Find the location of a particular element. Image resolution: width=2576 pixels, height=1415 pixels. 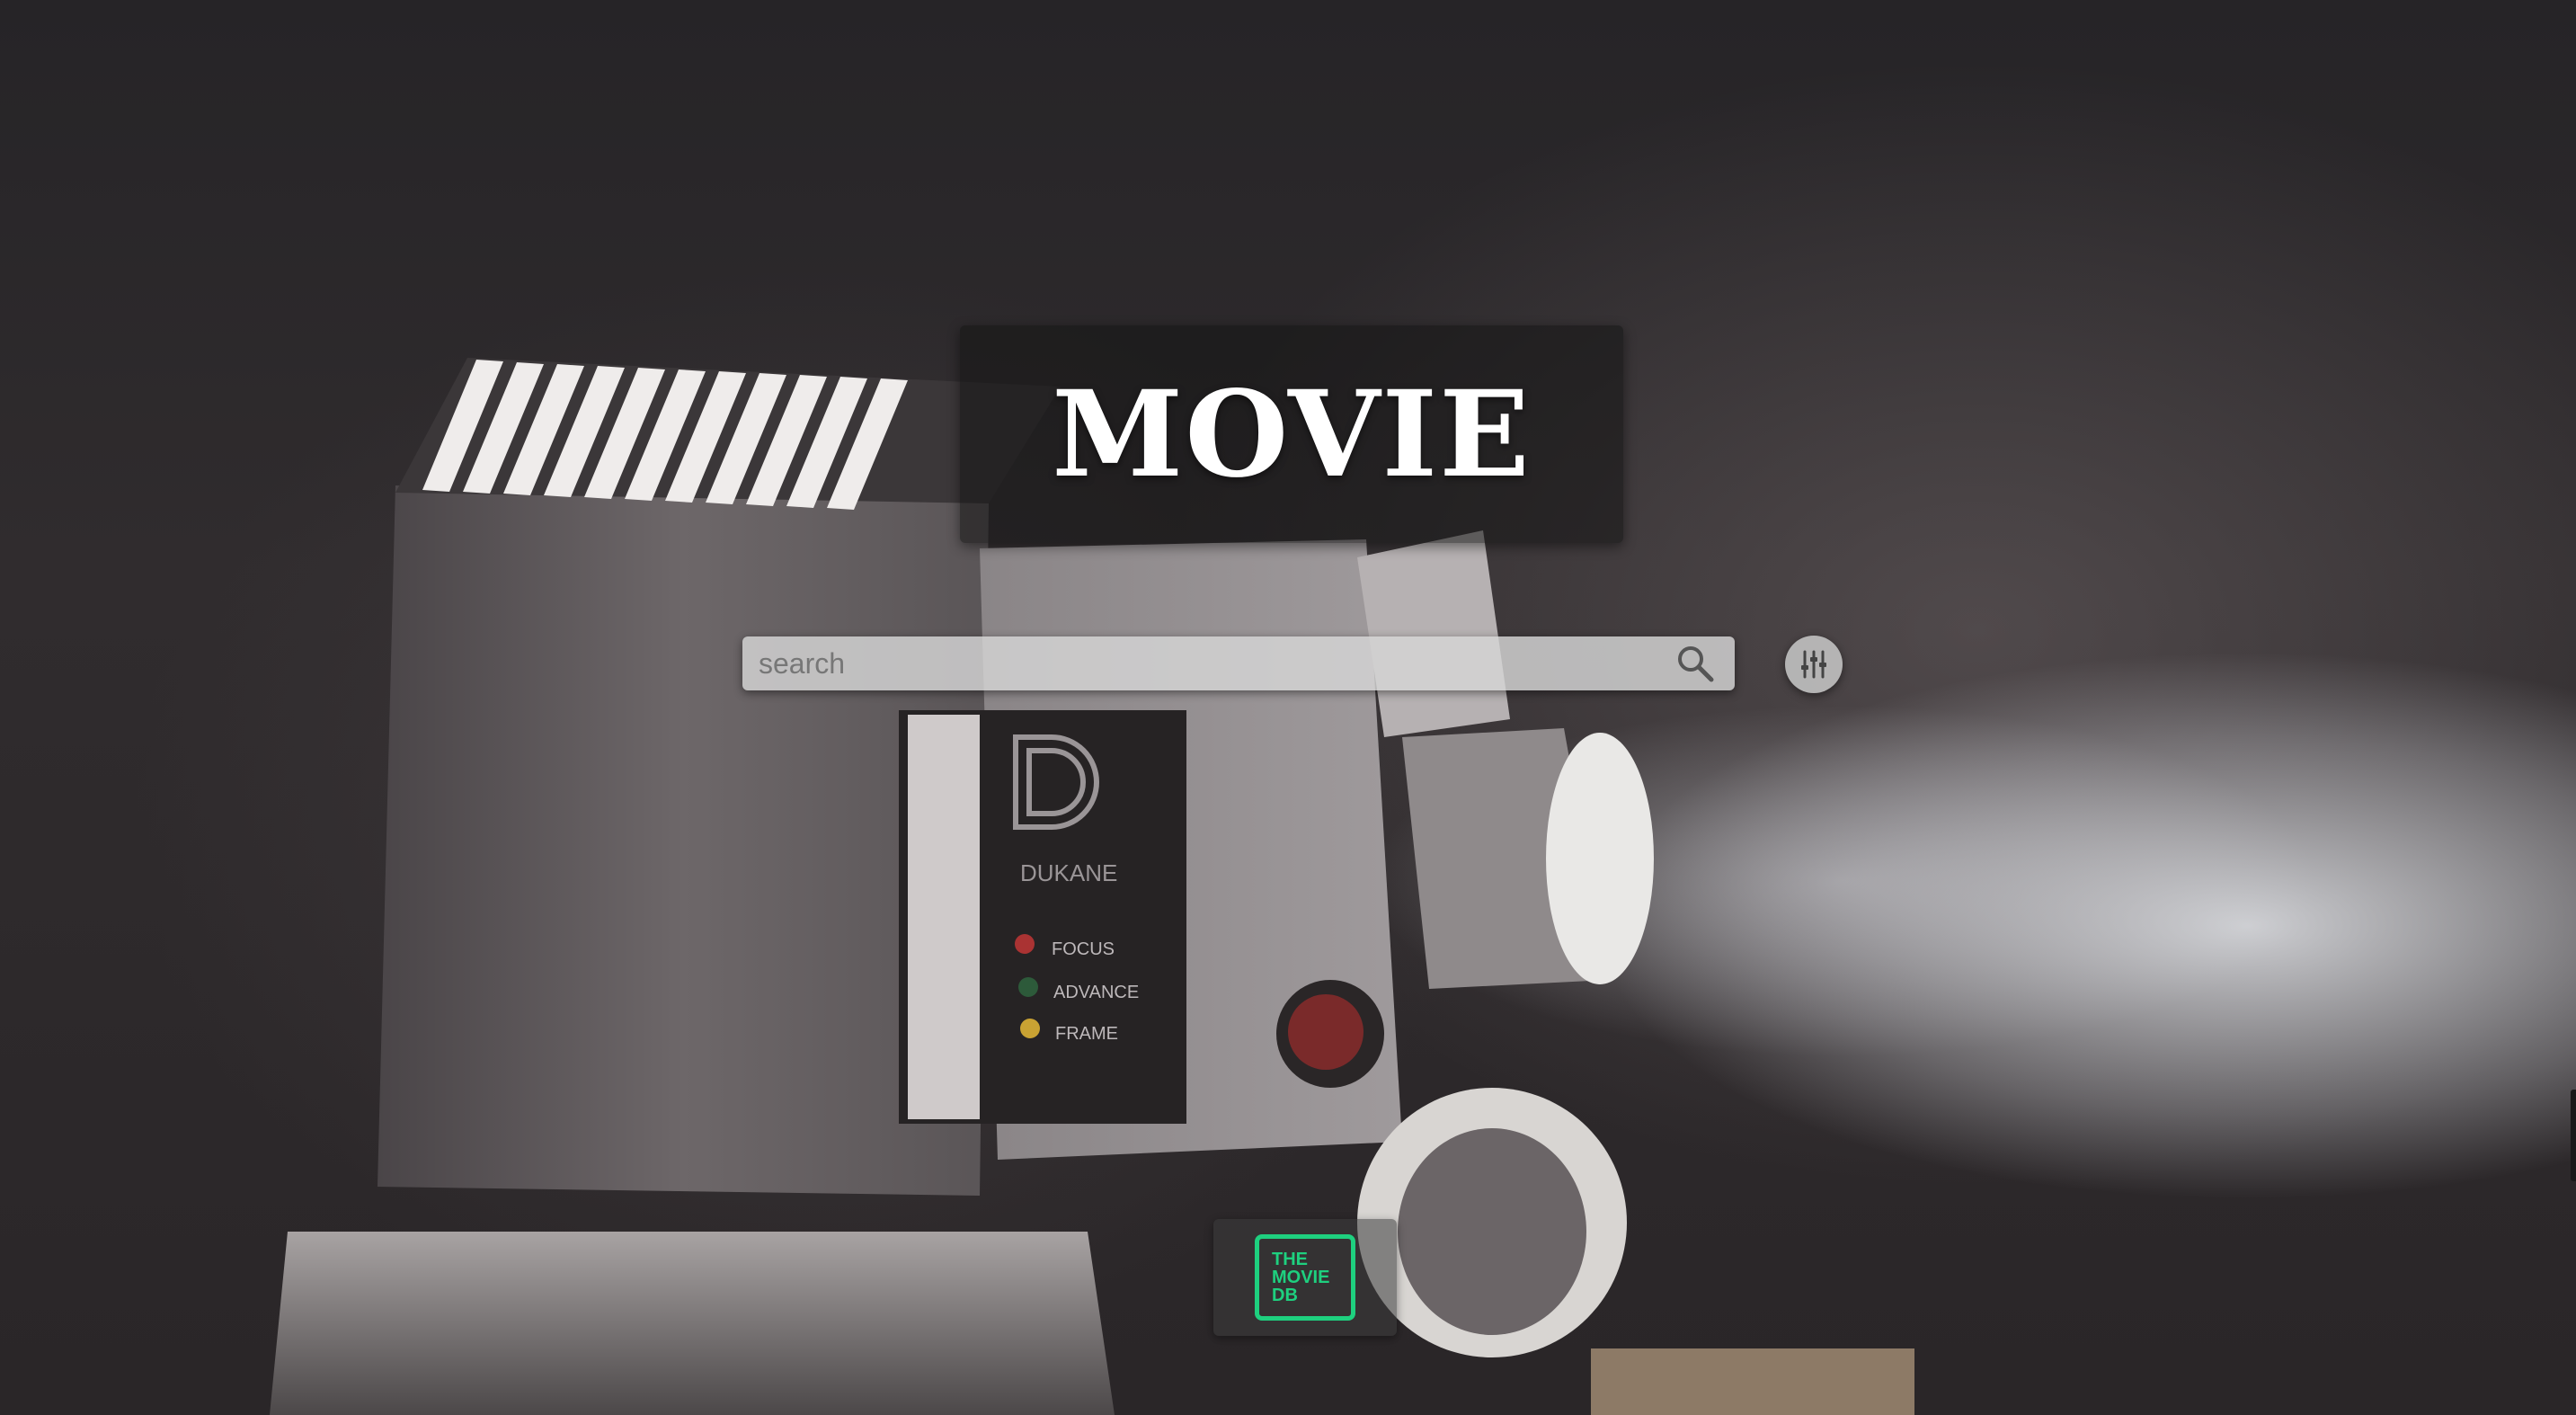

search-icon is located at coordinates (1696, 664).